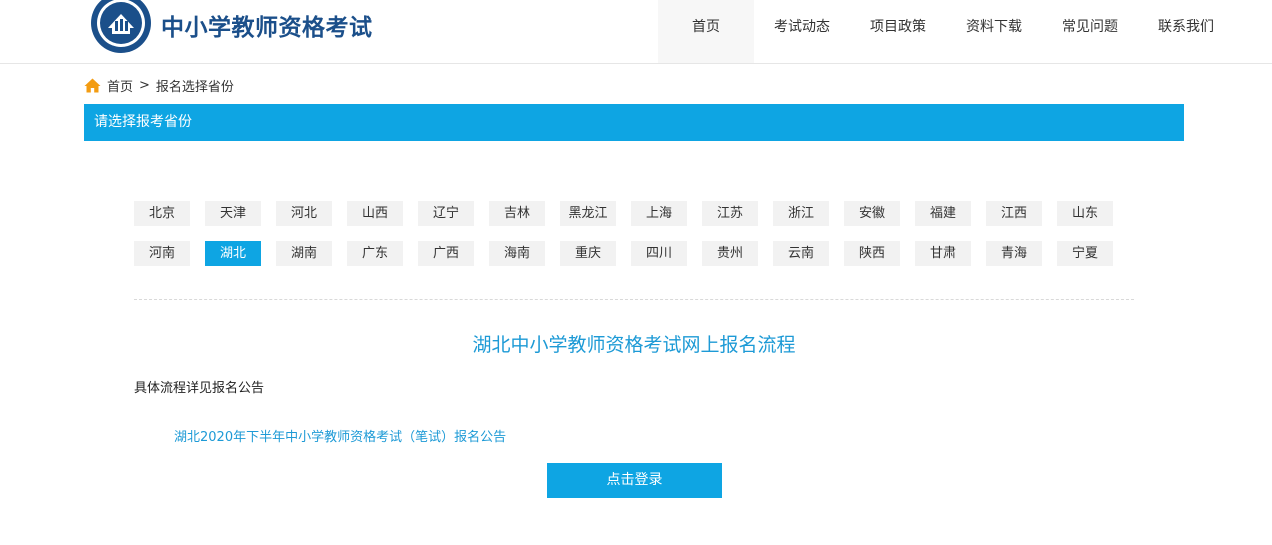 This screenshot has height=545, width=1272. Describe the element at coordinates (304, 213) in the screenshot. I see `province-button: 河北` at that location.